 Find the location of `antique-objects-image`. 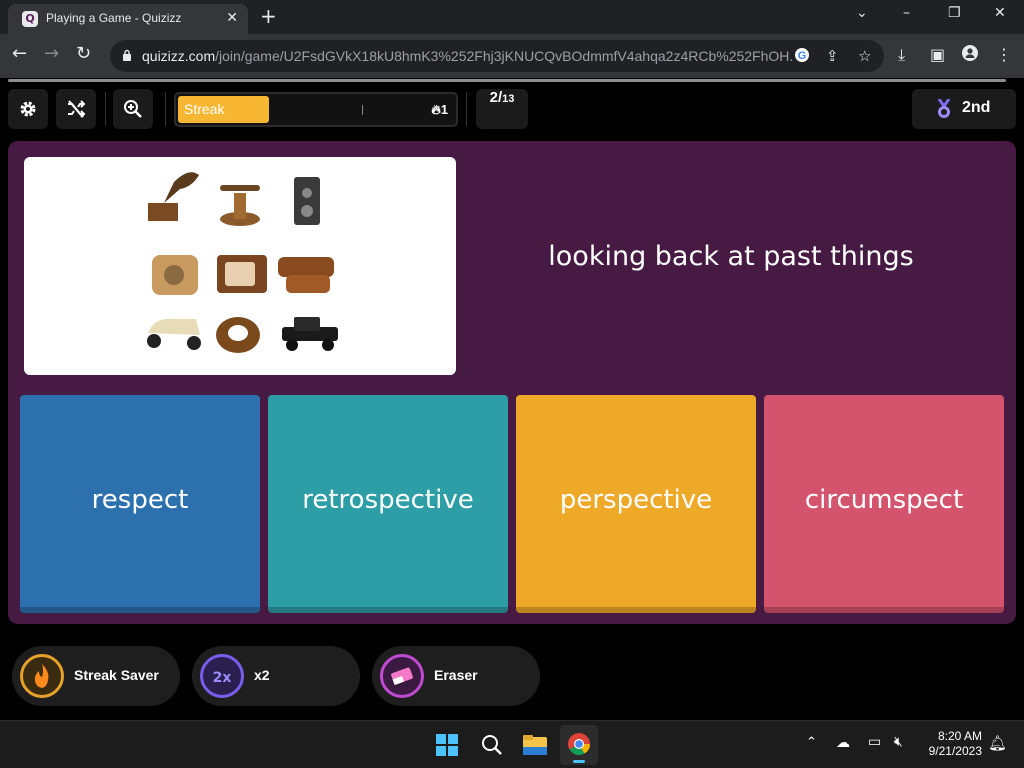

antique-objects-image is located at coordinates (242, 262).